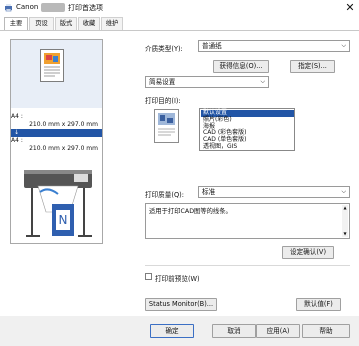 The image size is (359, 346). Describe the element at coordinates (8, 8) in the screenshot. I see `printer-app-icon` at that location.